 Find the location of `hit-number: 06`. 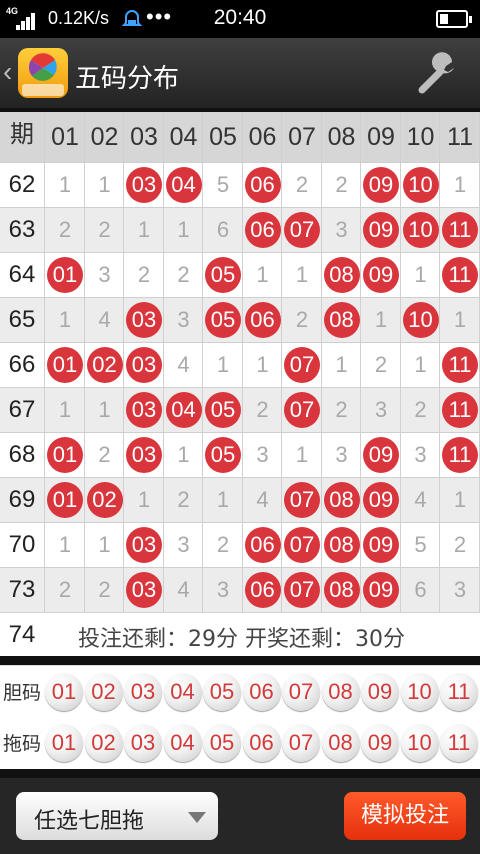

hit-number: 06 is located at coordinates (262, 545).